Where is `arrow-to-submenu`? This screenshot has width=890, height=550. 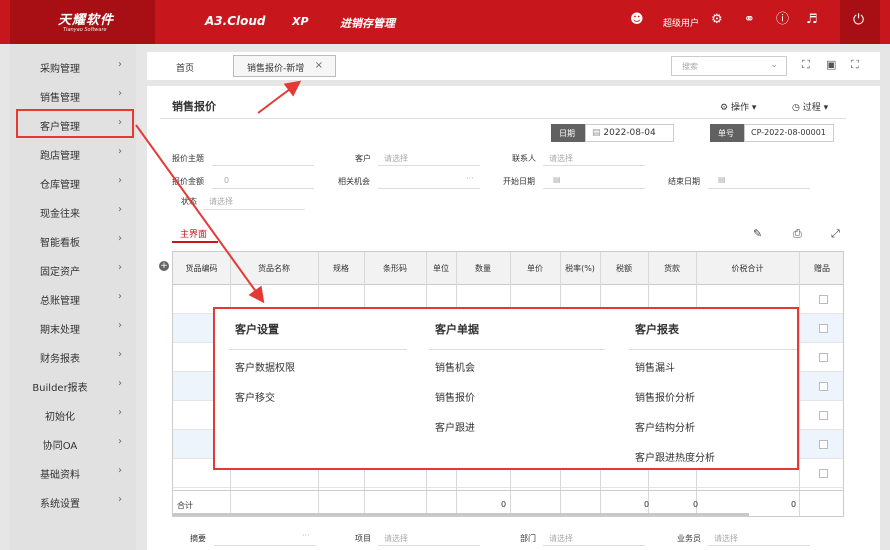 arrow-to-submenu is located at coordinates (200, 214).